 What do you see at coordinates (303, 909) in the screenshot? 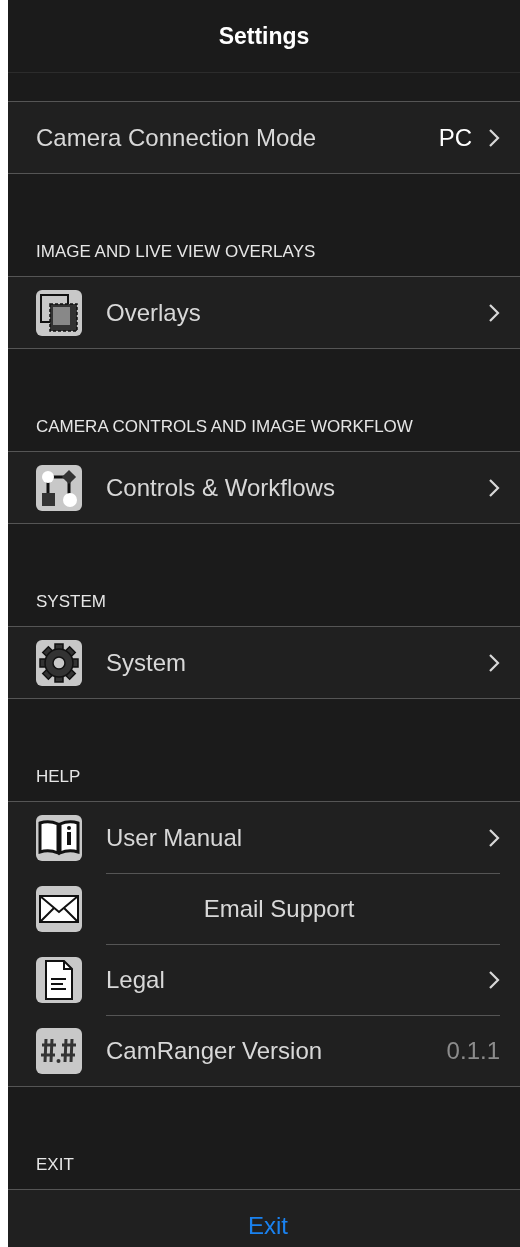
I see `row-label: Email Support` at bounding box center [303, 909].